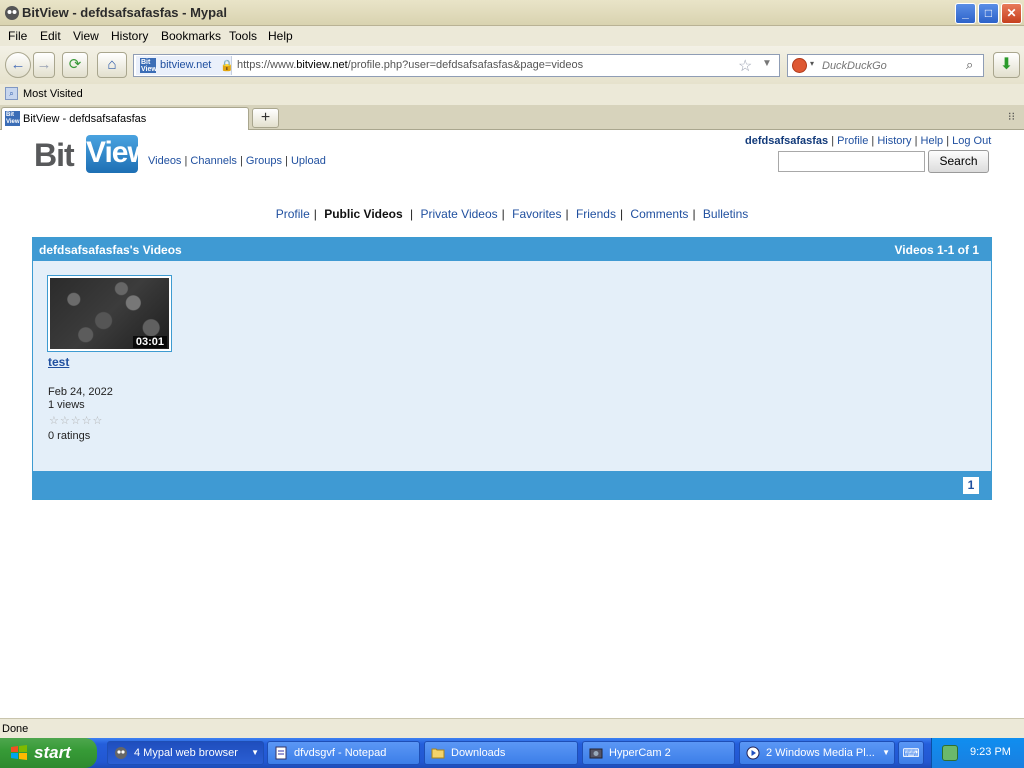 The image size is (1024, 768). Describe the element at coordinates (112, 65) in the screenshot. I see `home-button: ⌂` at that location.